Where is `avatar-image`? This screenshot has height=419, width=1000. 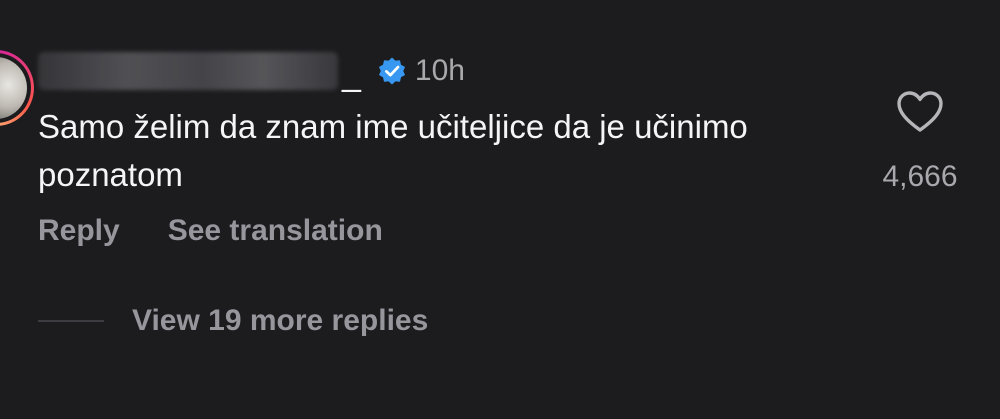 avatar-image is located at coordinates (13, 88).